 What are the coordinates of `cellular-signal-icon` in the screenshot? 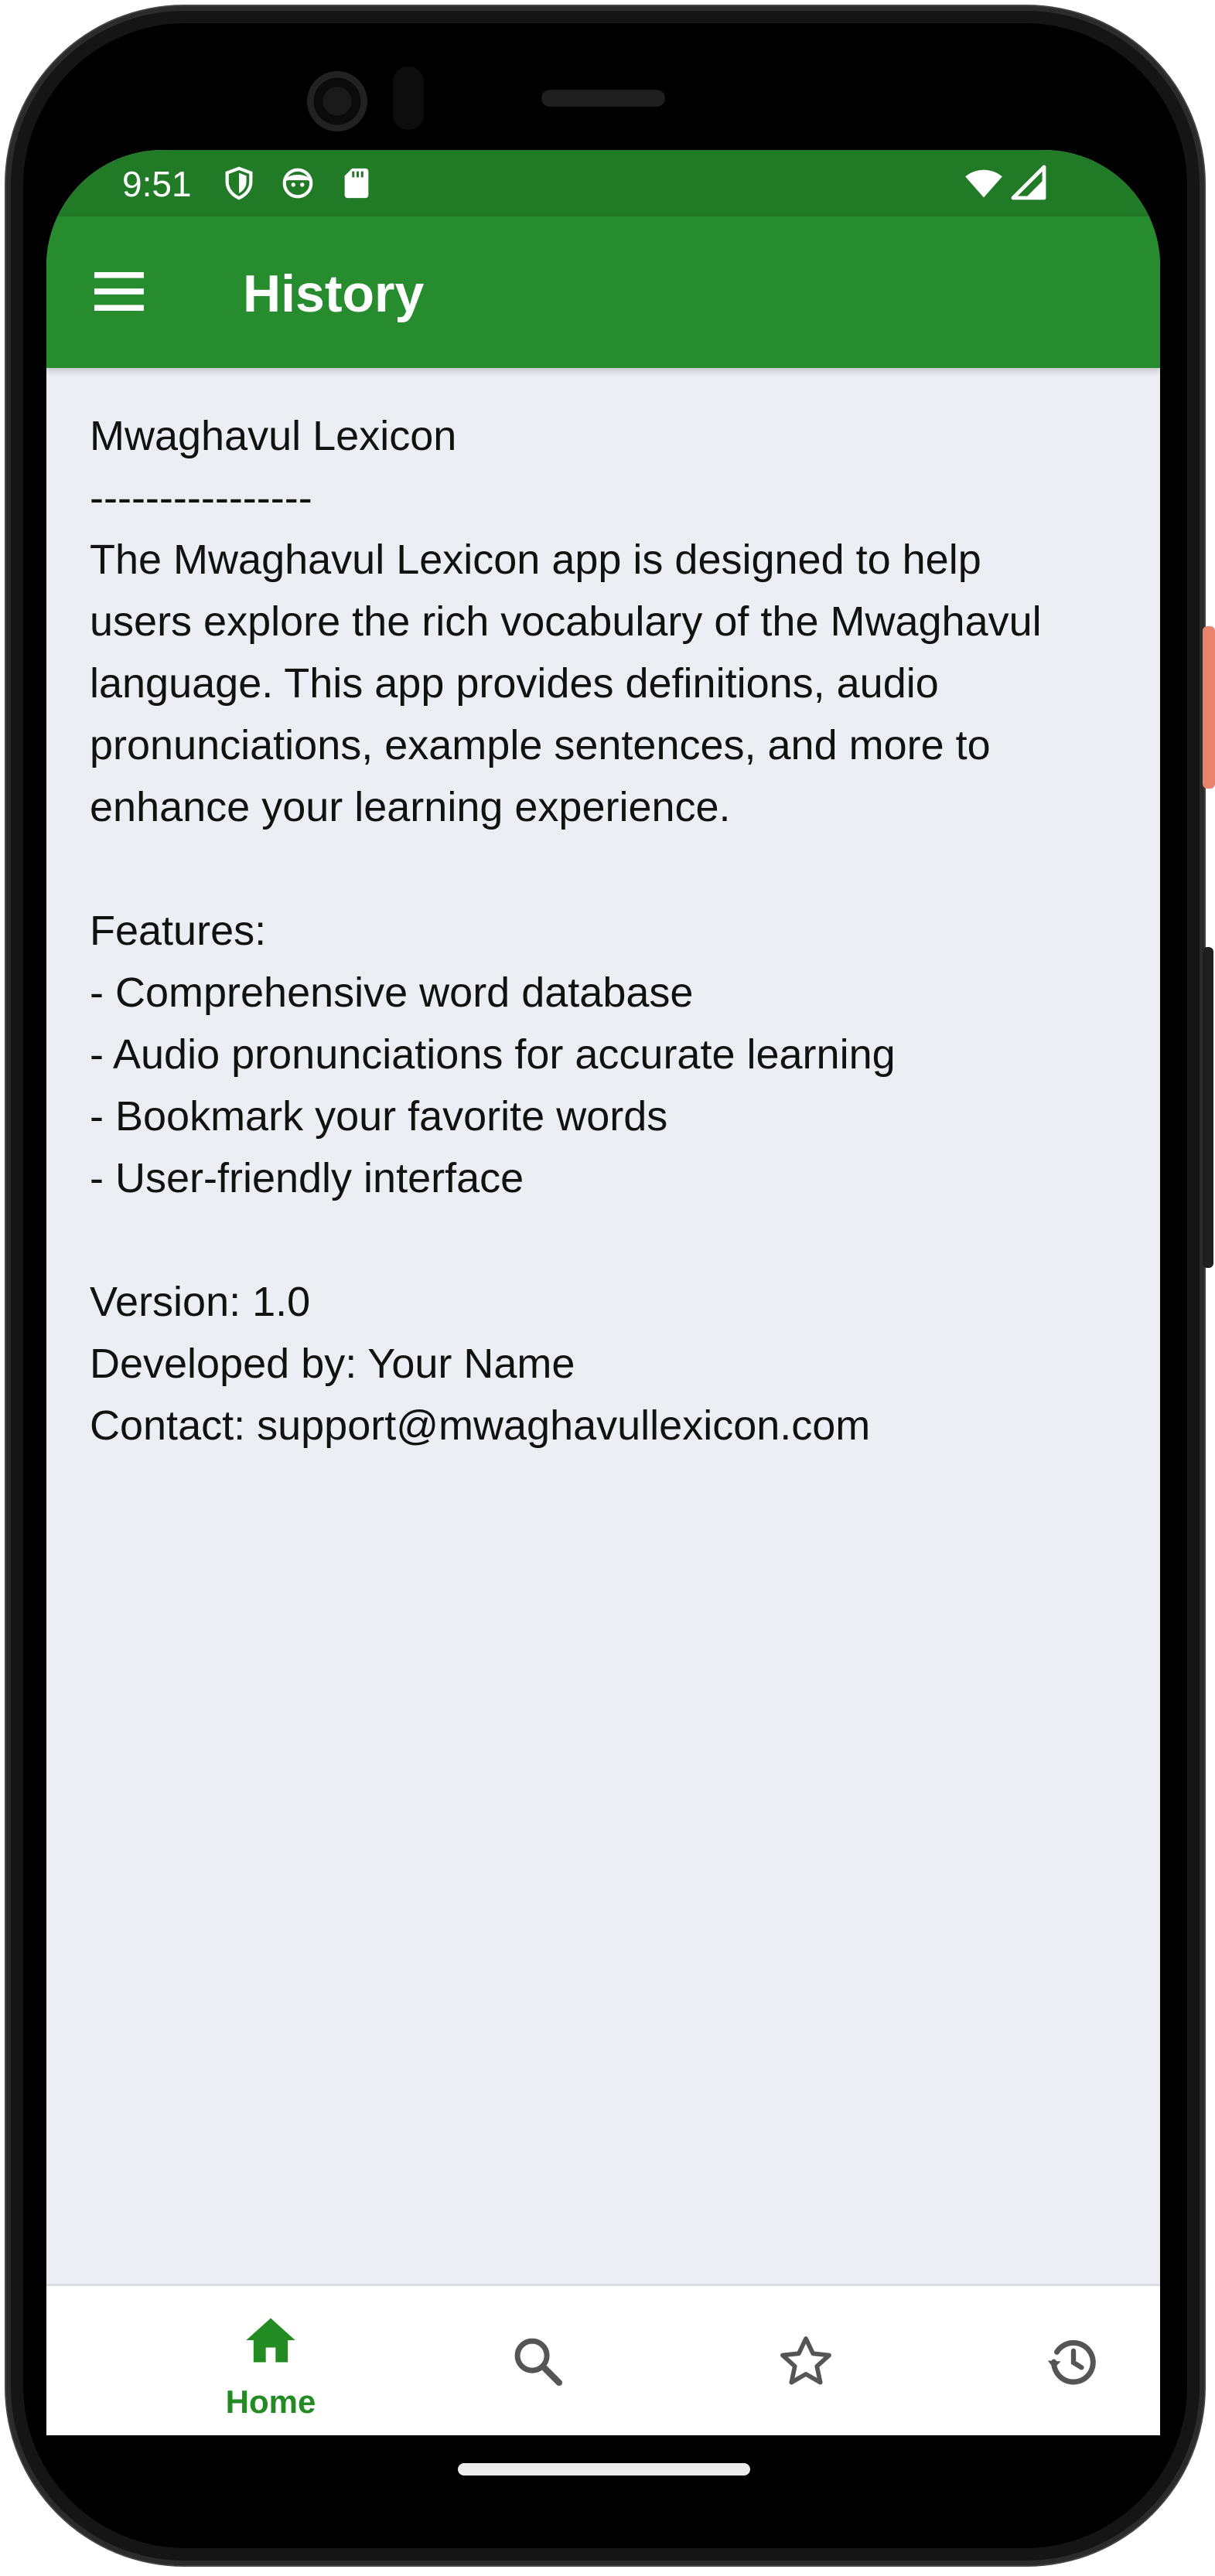 It's located at (1028, 182).